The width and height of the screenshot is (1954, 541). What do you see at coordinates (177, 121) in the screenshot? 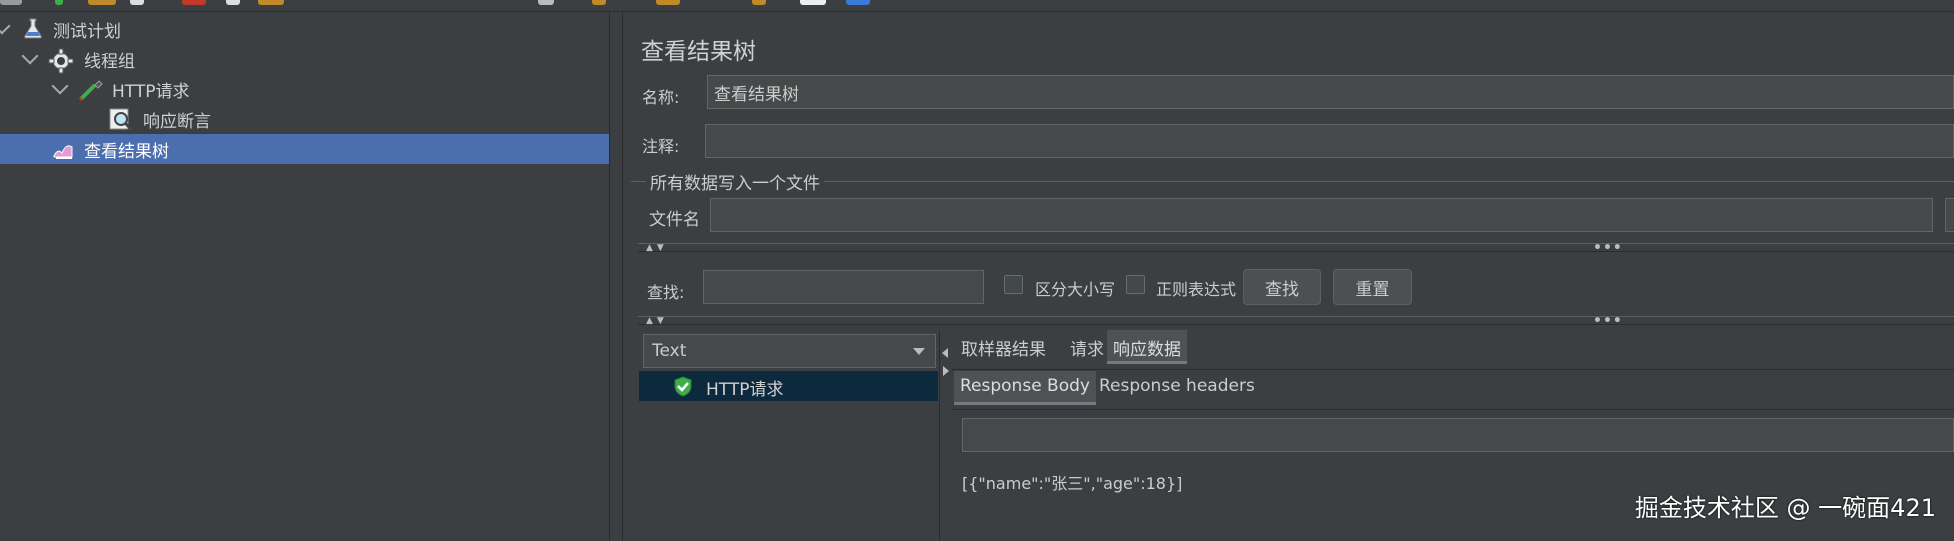
I see `tree-item-label: 响应断言` at bounding box center [177, 121].